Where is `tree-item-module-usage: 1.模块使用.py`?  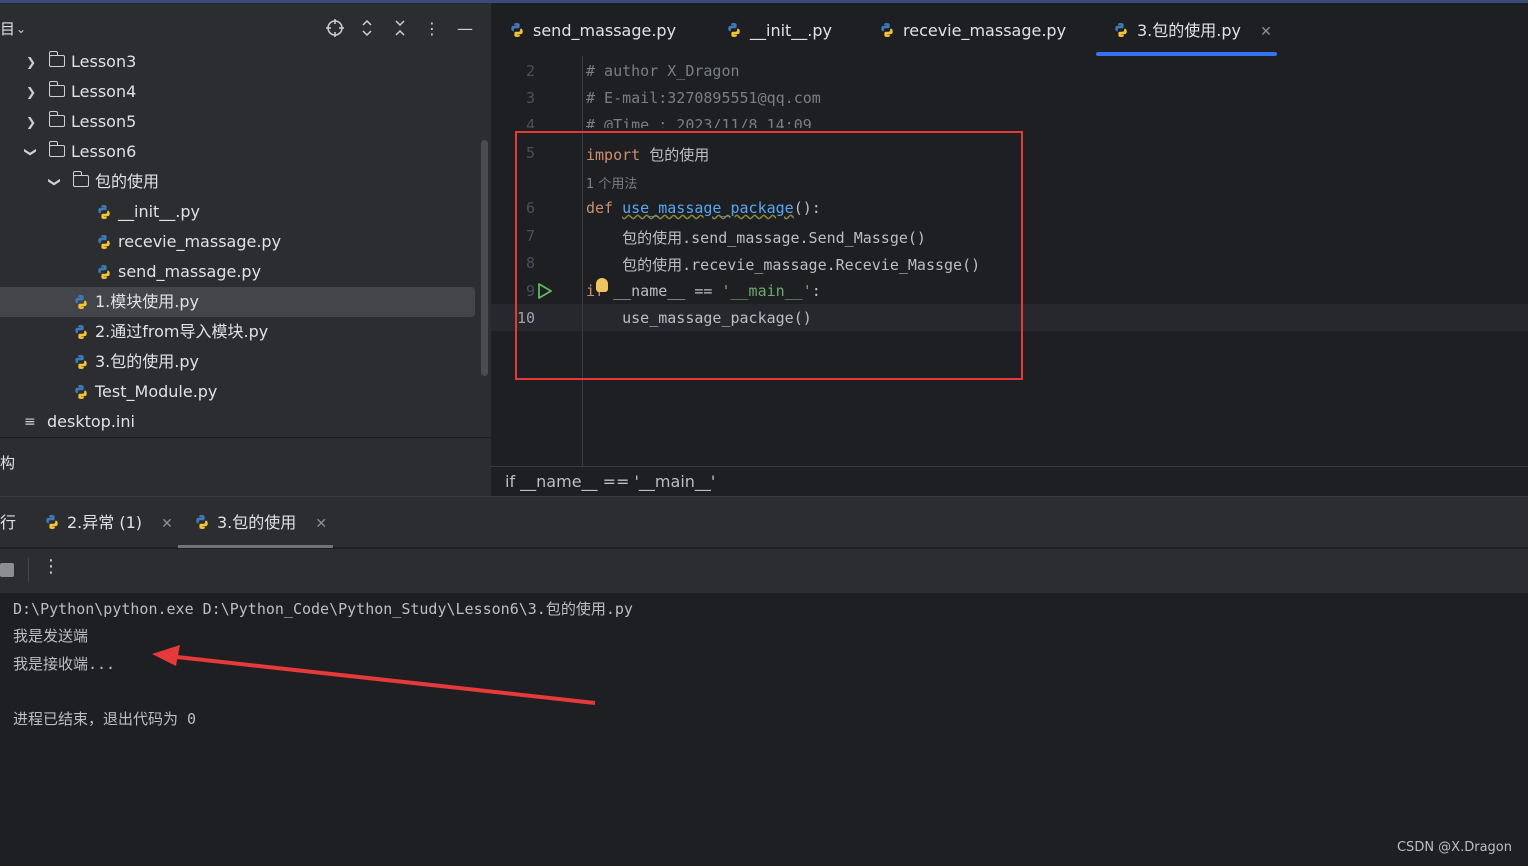 tree-item-module-usage: 1.模块使用.py is located at coordinates (237, 302).